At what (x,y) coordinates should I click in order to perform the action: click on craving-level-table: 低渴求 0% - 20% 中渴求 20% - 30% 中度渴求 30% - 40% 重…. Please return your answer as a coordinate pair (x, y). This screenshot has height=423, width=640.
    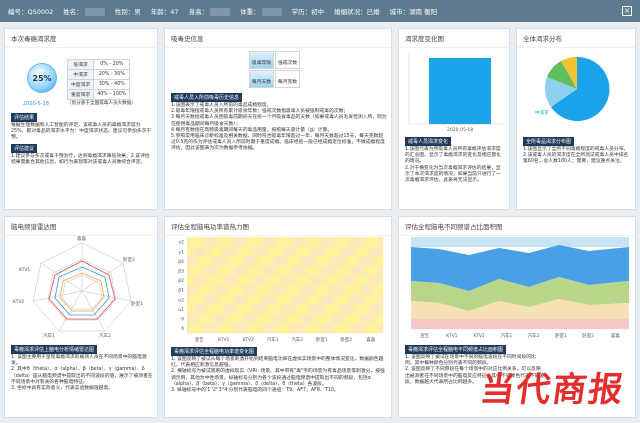
    Looking at the image, I should click on (98, 79).